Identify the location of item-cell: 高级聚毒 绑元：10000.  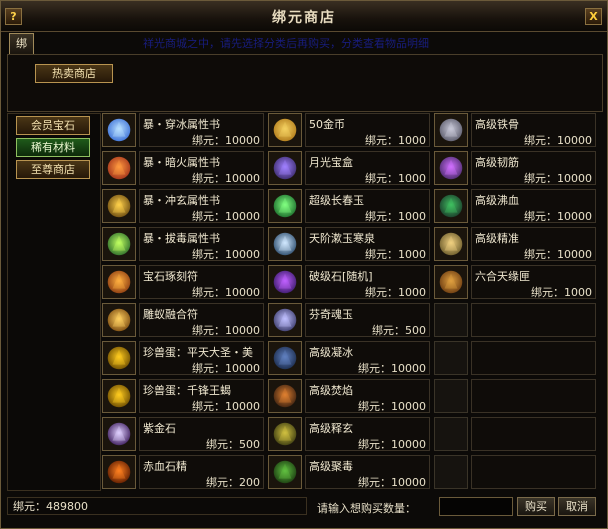
(349, 473).